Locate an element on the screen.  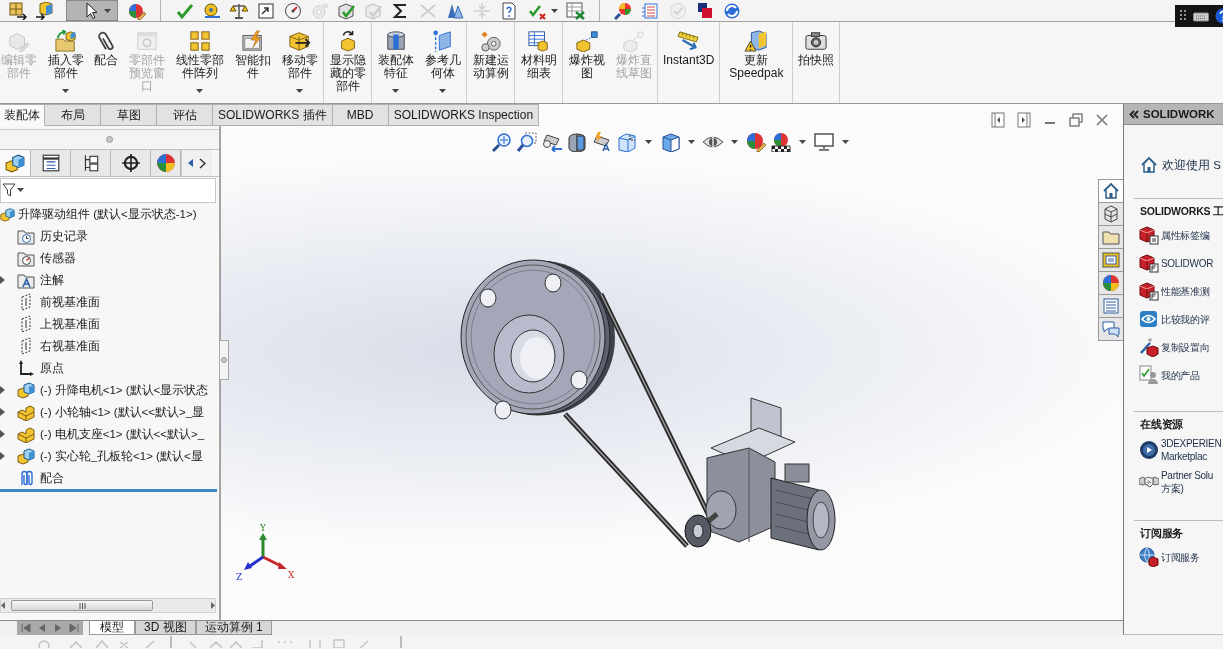
scroll-right-icon is located at coordinates (213, 605).